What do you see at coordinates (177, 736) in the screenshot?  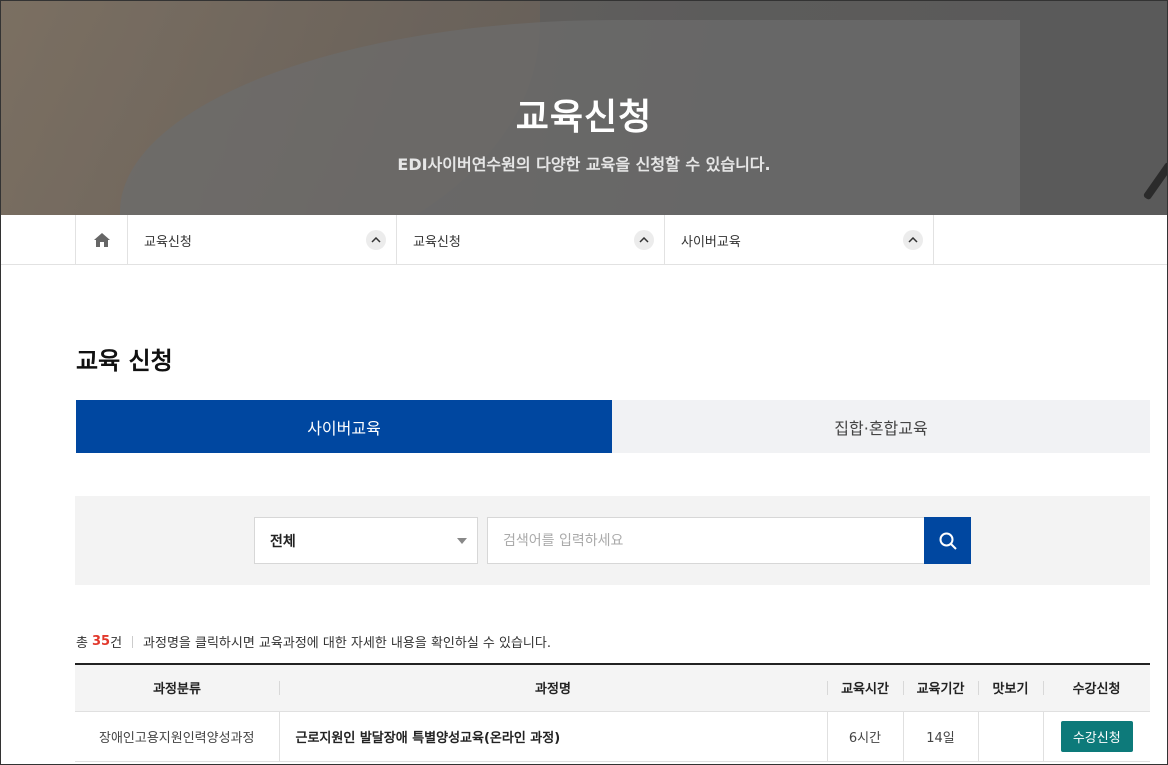 I see `cell-category: 장애인고용지원인력양성과정` at bounding box center [177, 736].